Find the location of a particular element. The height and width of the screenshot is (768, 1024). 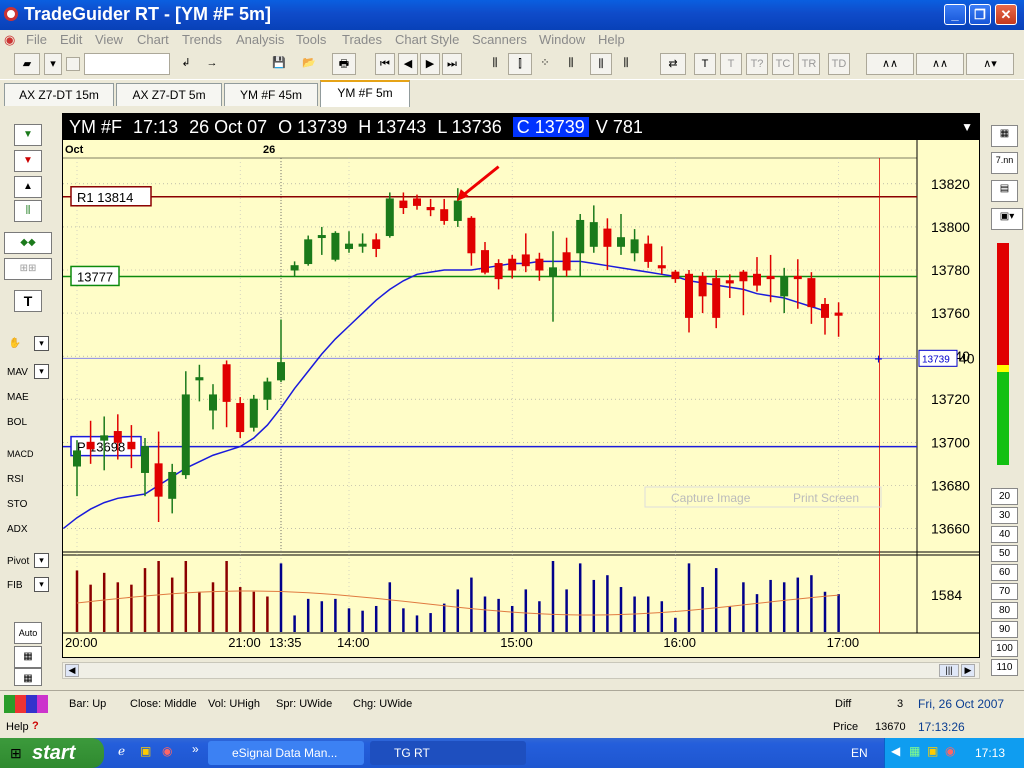

text-minus-icon: T is located at coordinates (731, 64).